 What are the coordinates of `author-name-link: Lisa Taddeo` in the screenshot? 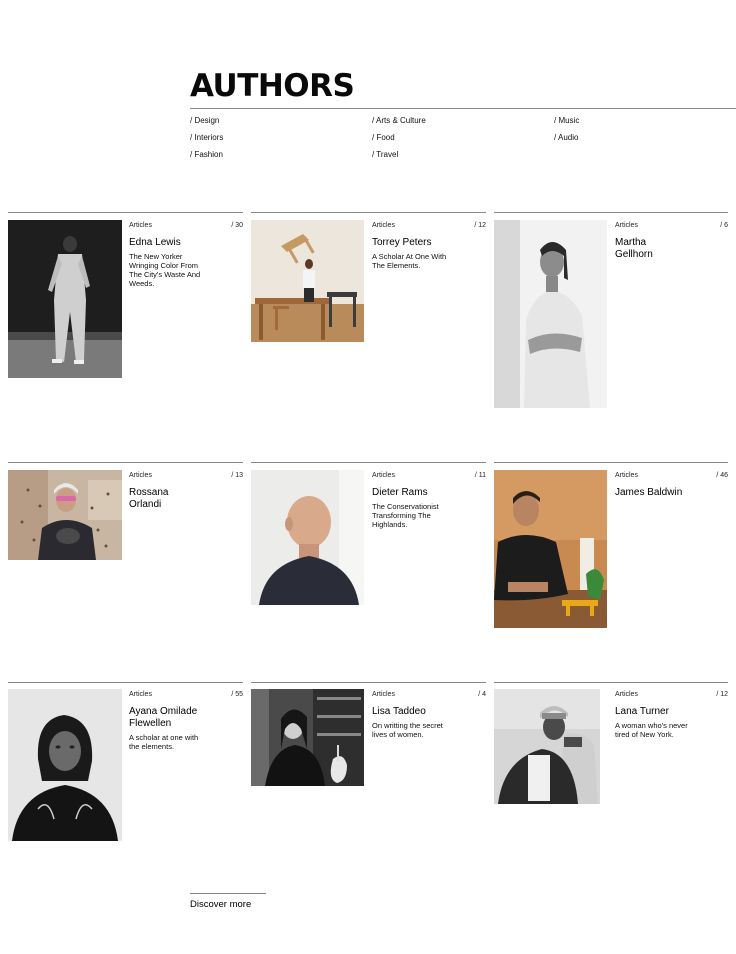 It's located at (422, 712).